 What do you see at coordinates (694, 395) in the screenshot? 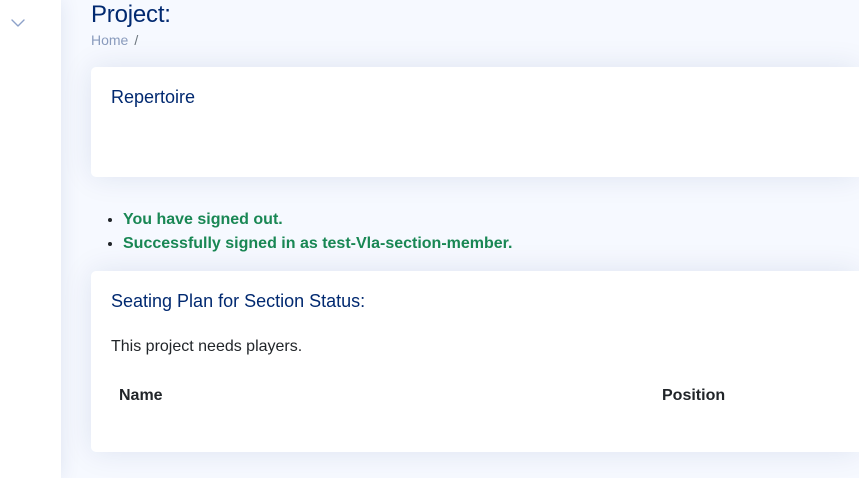
I see `column-header-position: Position` at bounding box center [694, 395].